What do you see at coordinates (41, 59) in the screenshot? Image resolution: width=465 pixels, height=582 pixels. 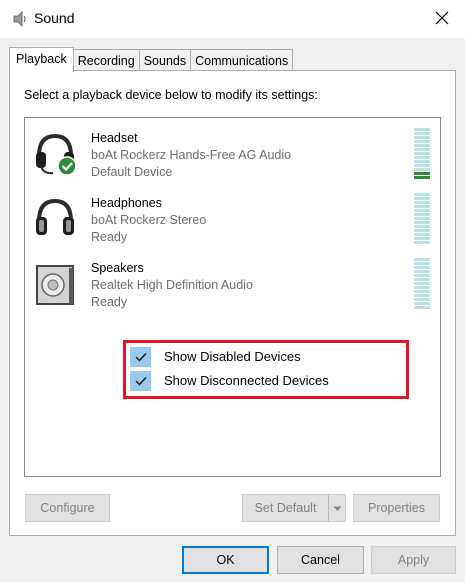 I see `tab-playback: Playback` at bounding box center [41, 59].